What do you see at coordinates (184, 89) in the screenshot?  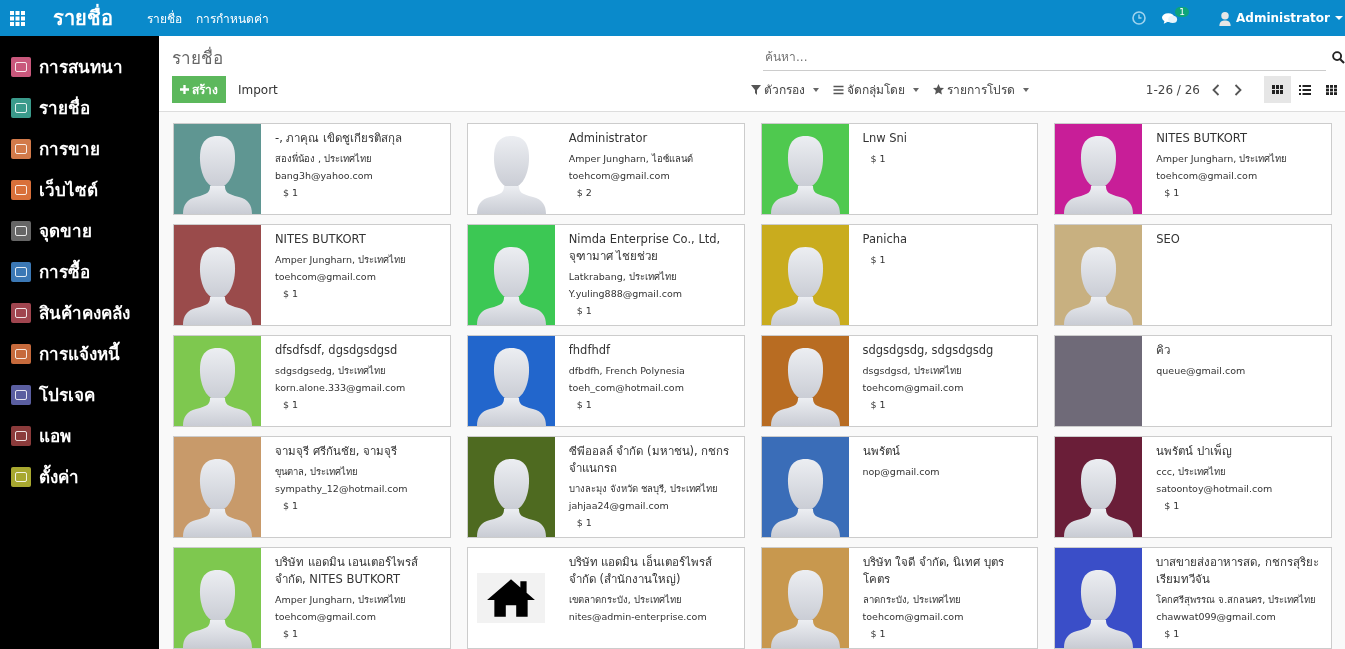 I see `plus-icon` at bounding box center [184, 89].